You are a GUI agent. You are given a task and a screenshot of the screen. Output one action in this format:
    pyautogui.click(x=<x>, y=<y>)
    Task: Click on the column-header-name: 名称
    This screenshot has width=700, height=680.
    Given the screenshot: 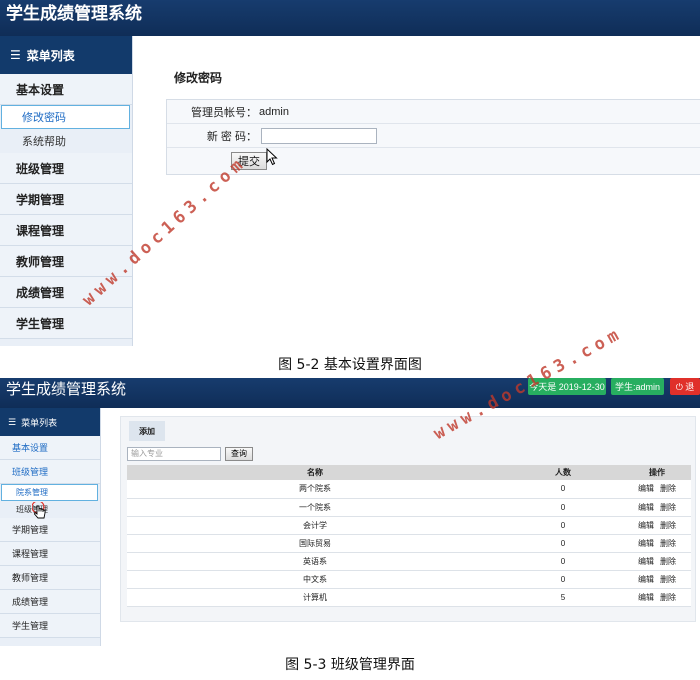 What is the action you would take?
    pyautogui.click(x=315, y=472)
    